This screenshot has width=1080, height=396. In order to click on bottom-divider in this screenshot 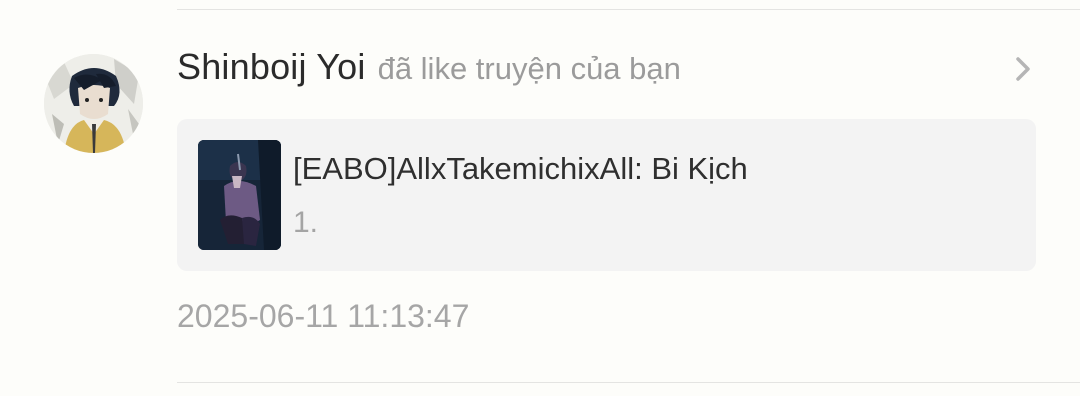, I will do `click(628, 382)`.